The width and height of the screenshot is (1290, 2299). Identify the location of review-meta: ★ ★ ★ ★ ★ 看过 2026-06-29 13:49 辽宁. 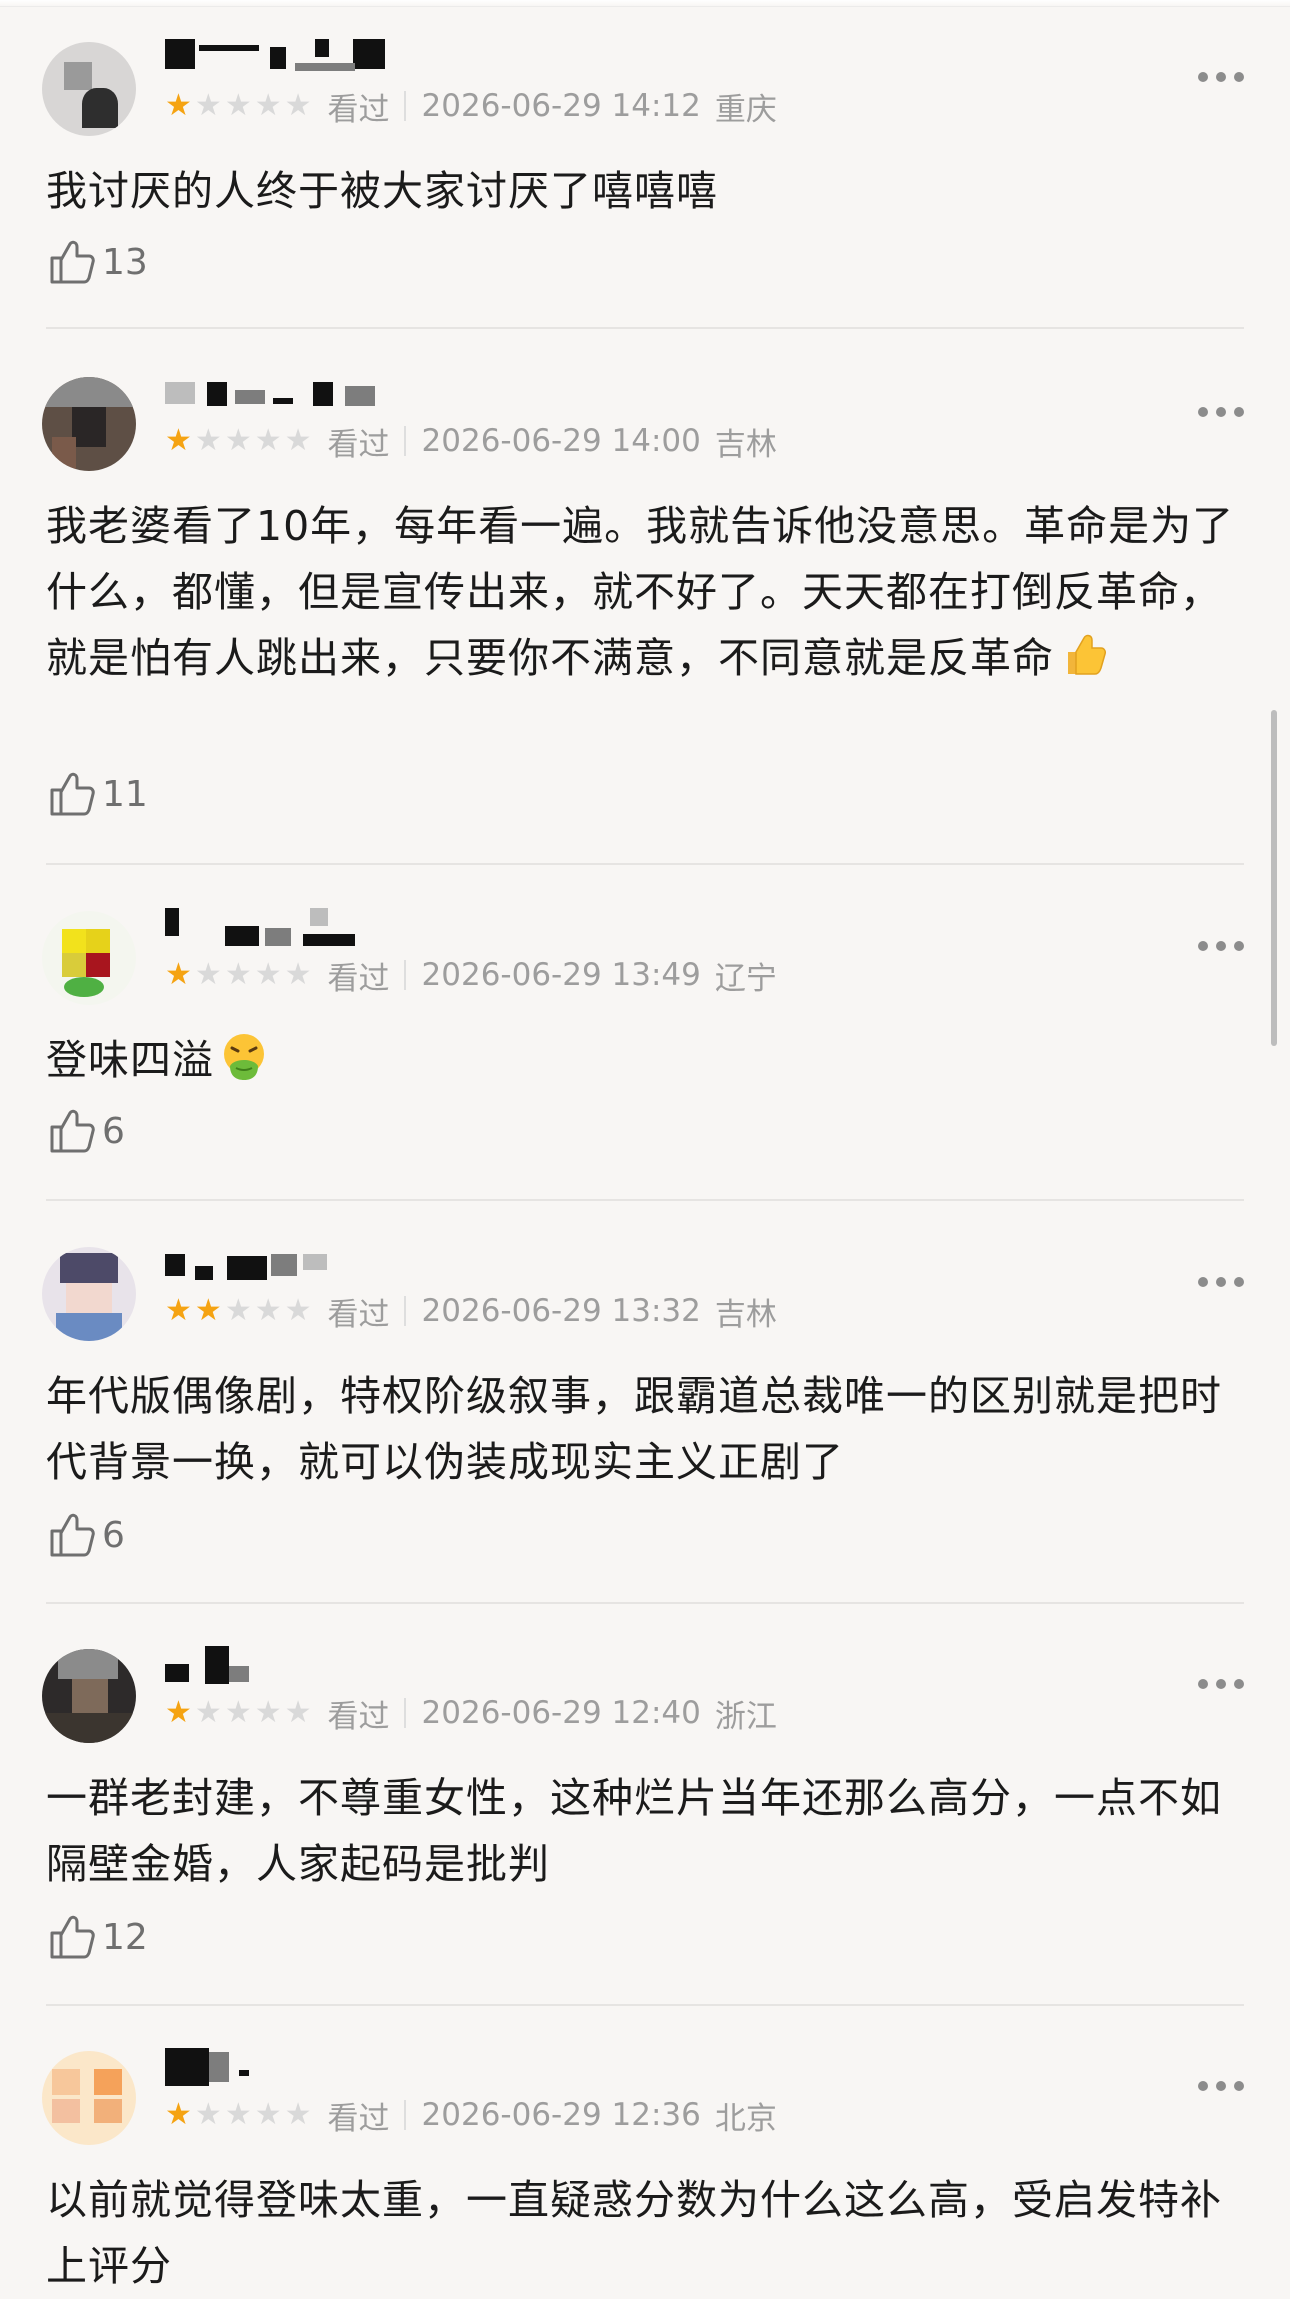
(471, 976).